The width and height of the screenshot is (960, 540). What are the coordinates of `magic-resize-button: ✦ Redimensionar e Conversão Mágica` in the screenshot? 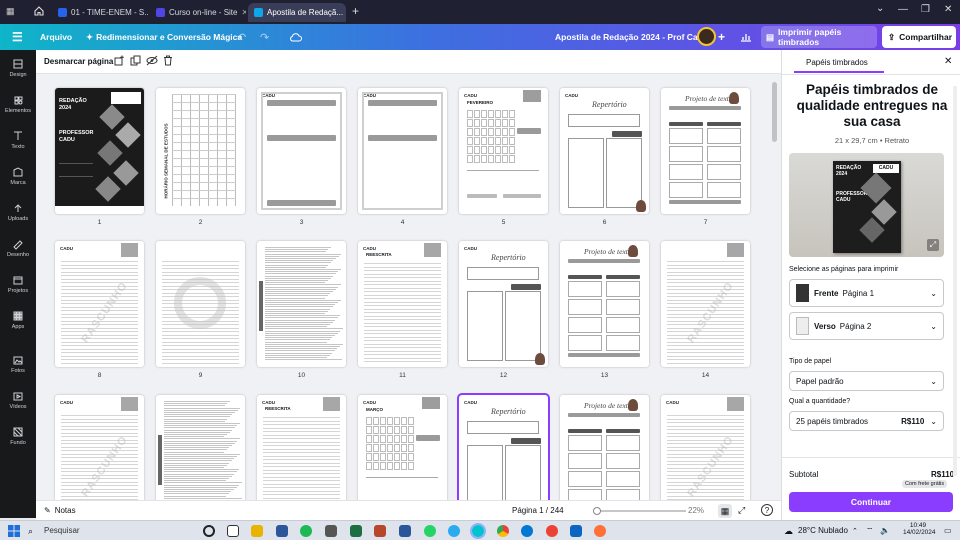 It's located at (164, 37).